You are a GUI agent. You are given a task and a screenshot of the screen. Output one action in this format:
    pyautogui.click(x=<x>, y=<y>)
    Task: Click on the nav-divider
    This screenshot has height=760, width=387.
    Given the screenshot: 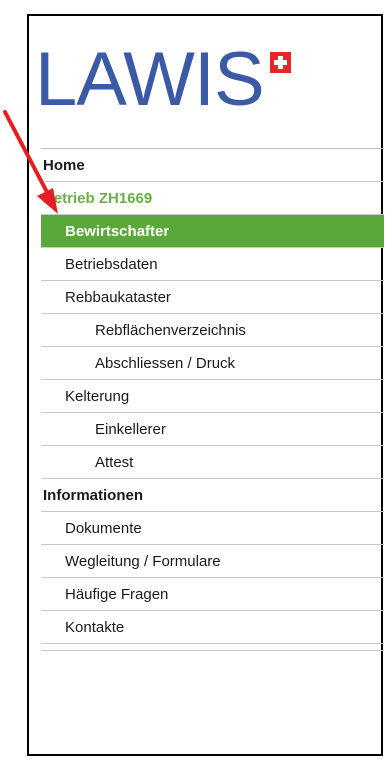 What is the action you would take?
    pyautogui.click(x=212, y=647)
    